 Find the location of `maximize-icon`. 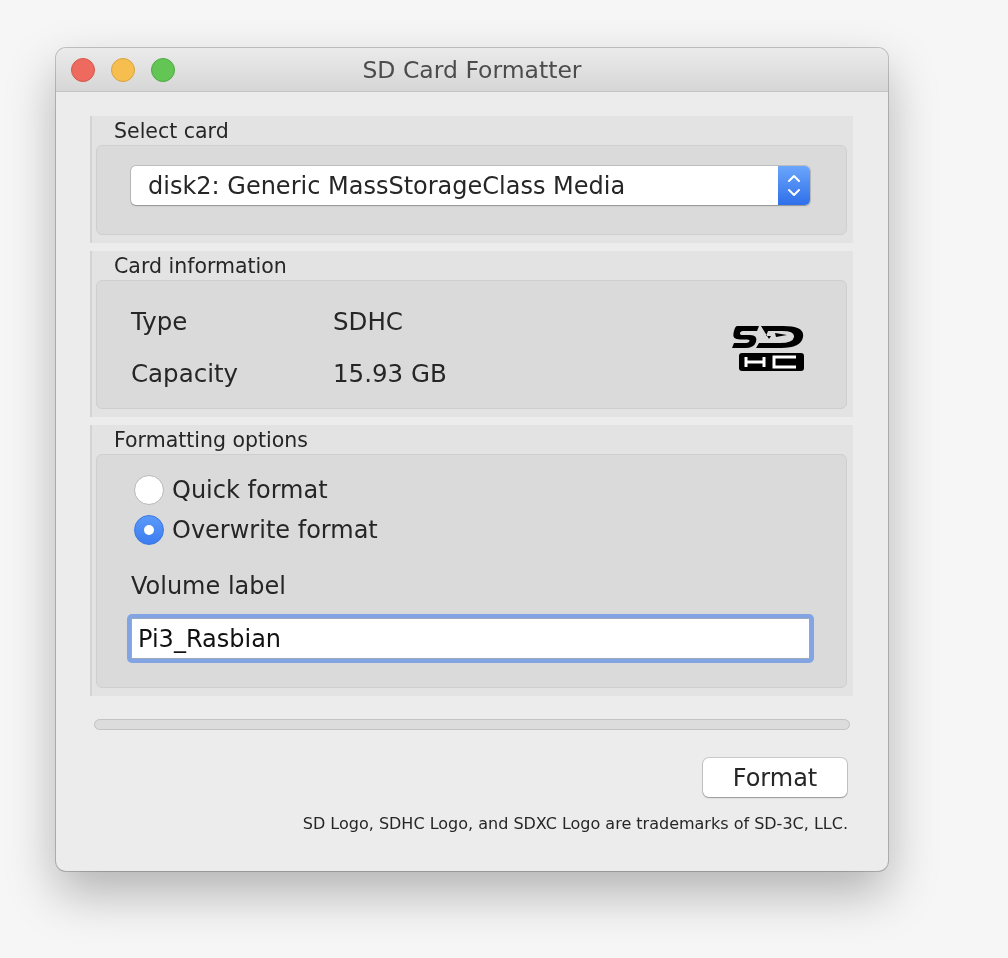

maximize-icon is located at coordinates (163, 69).